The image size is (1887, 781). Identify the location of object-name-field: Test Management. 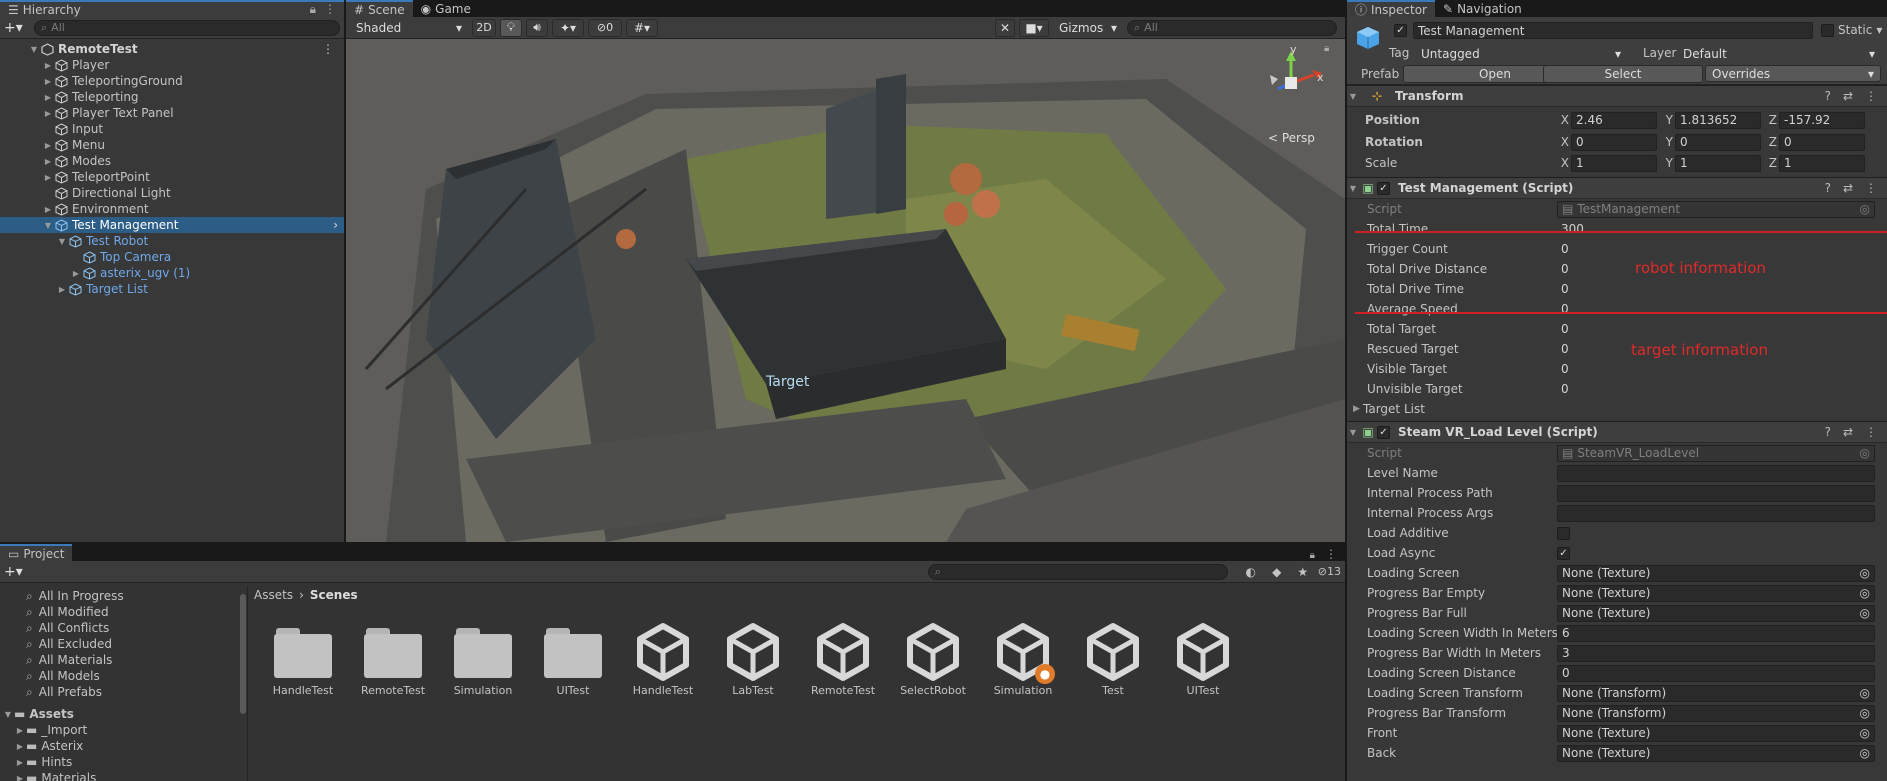
(1613, 30).